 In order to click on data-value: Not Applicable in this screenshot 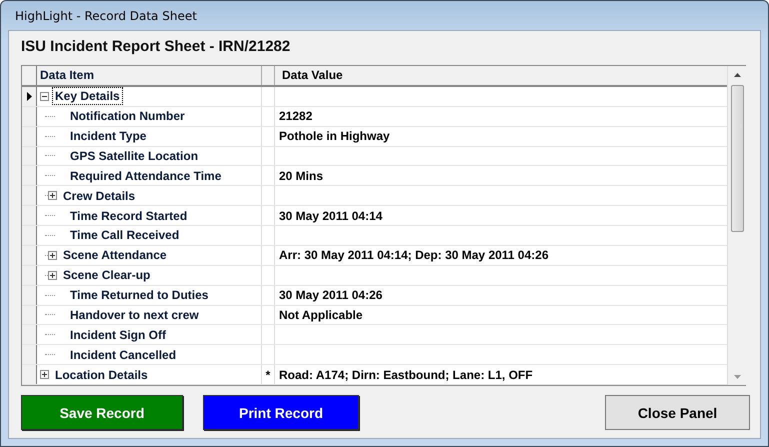, I will do `click(321, 315)`.